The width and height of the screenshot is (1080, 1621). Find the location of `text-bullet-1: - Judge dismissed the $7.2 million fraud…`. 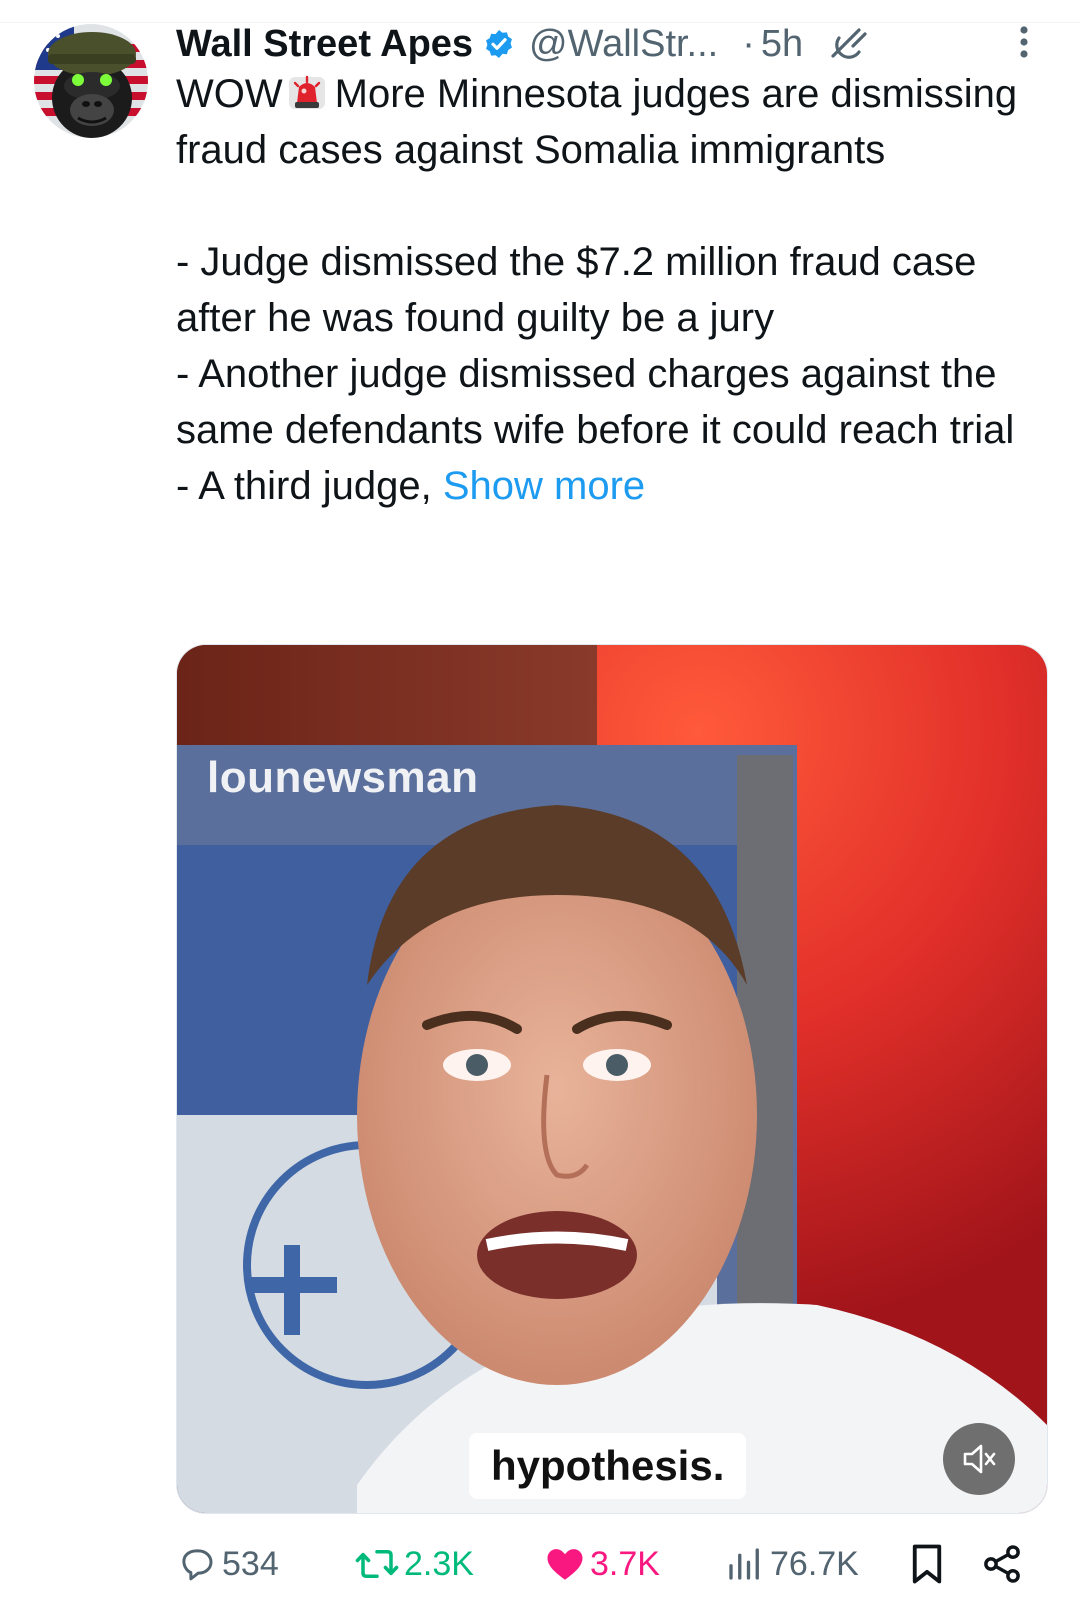

text-bullet-1: - Judge dismissed the $7.2 million fraud… is located at coordinates (576, 290).